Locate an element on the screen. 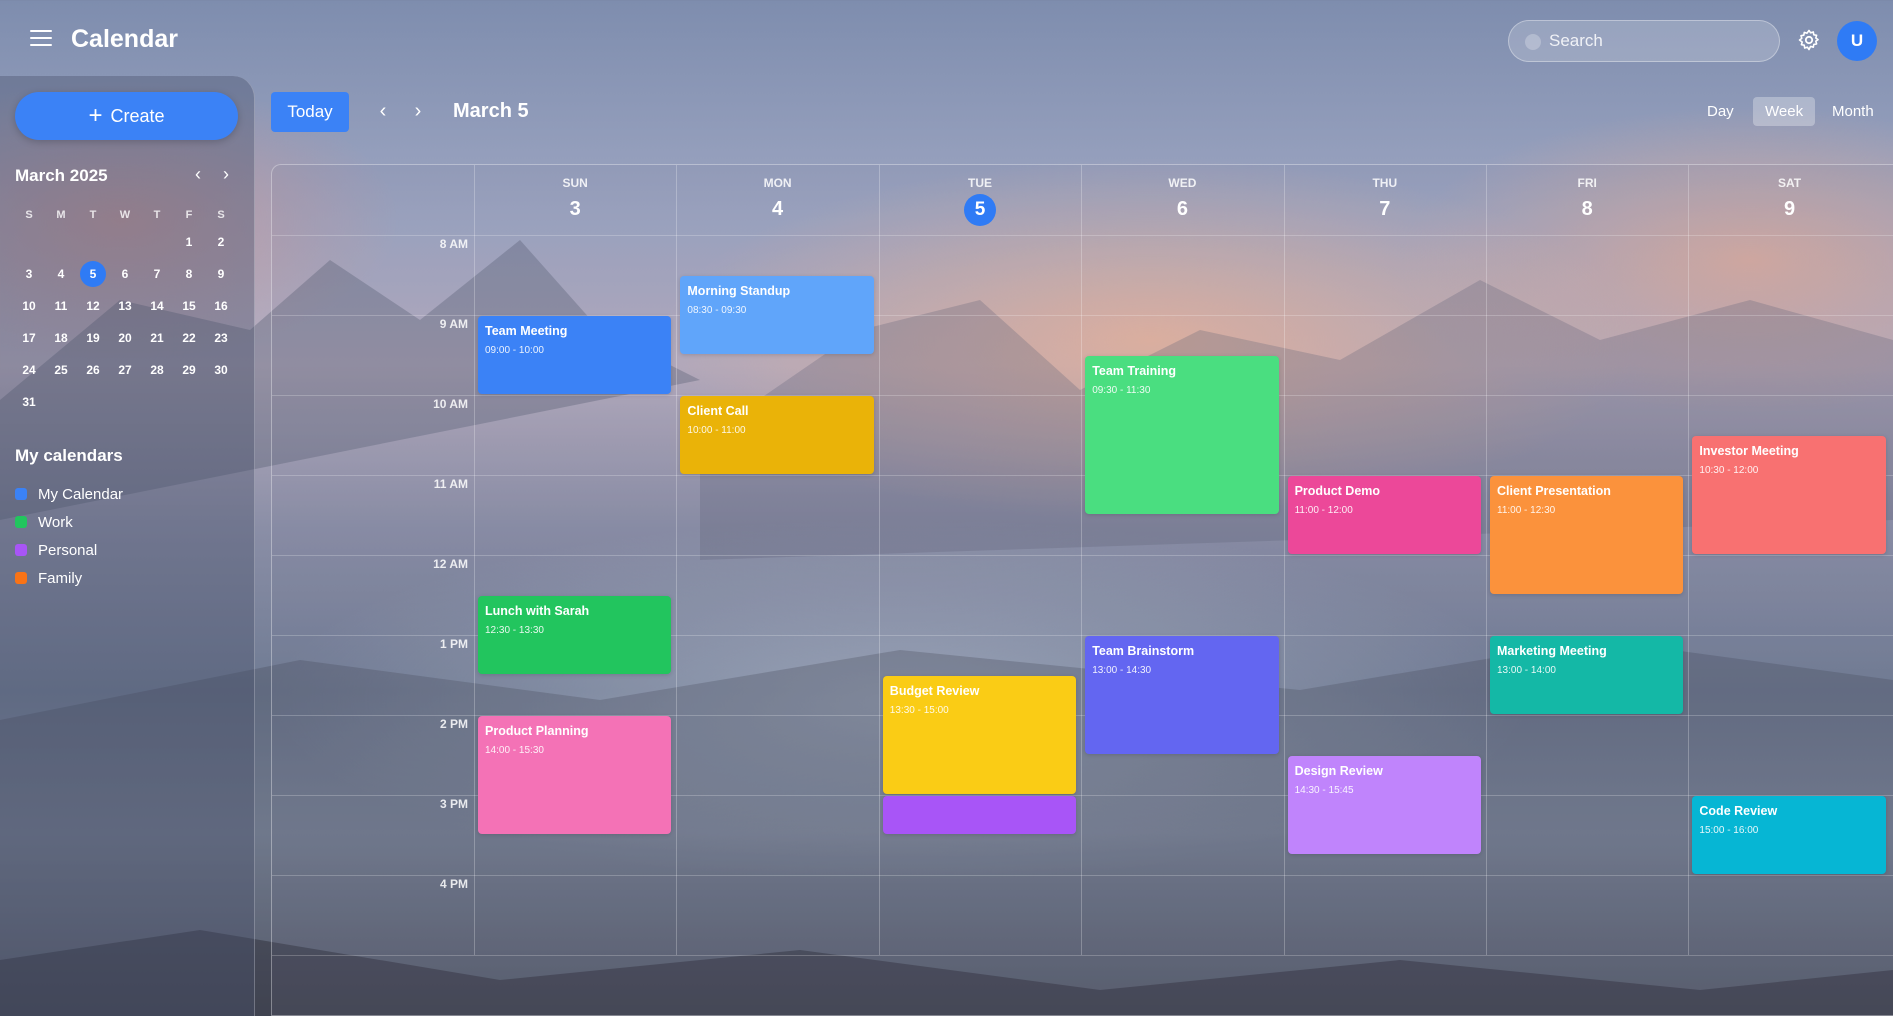  event-budget-review: Budget Review 13:30 - 15:00 is located at coordinates (979, 735).